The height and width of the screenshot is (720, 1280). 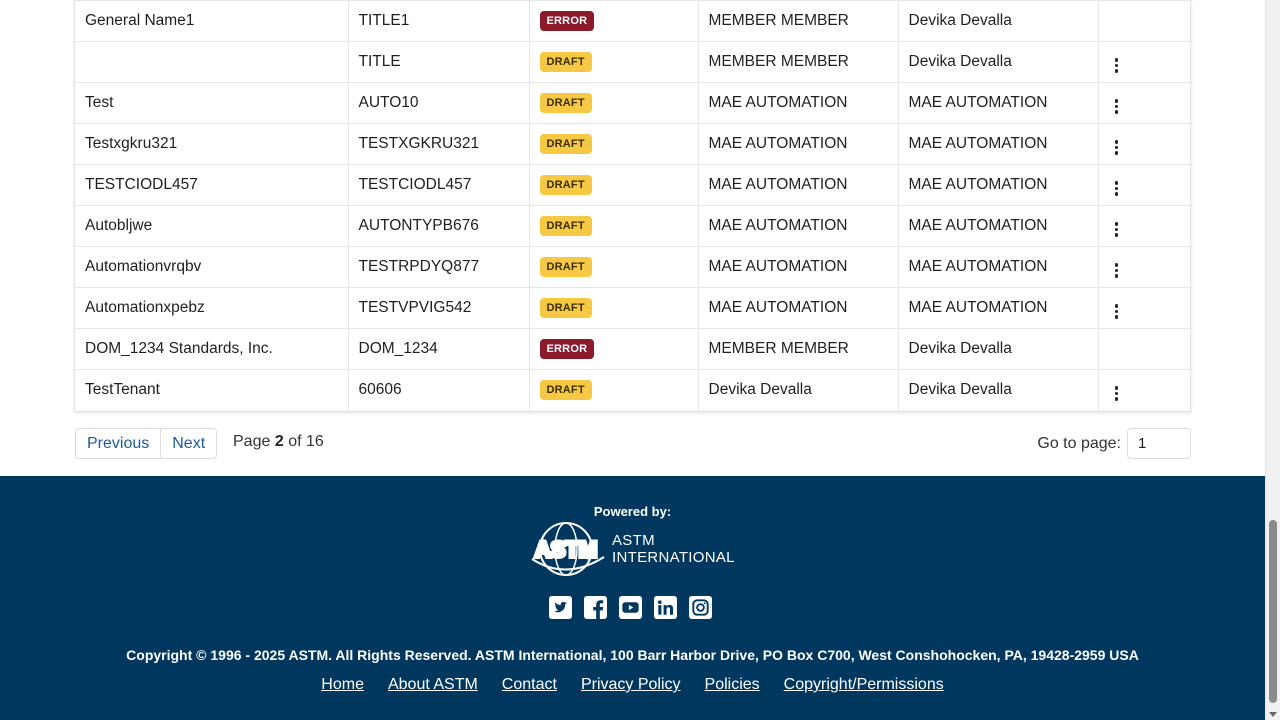 What do you see at coordinates (145, 307) in the screenshot?
I see `cell-name-text: Automationxpebz` at bounding box center [145, 307].